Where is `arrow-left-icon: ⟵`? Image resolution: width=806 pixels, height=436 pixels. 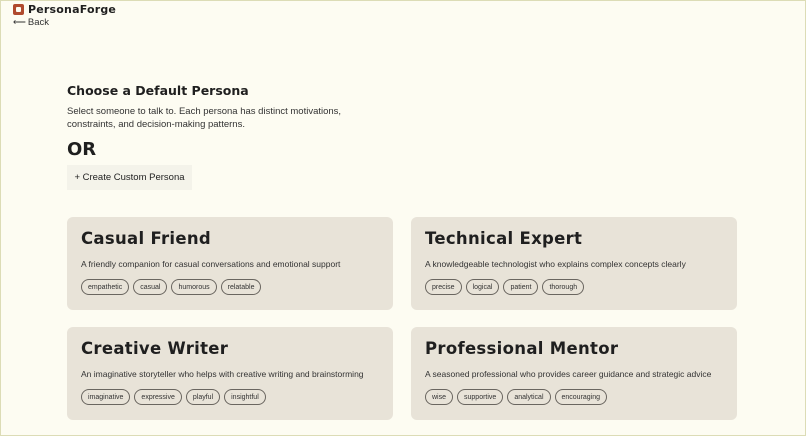
arrow-left-icon: ⟵ is located at coordinates (19, 22).